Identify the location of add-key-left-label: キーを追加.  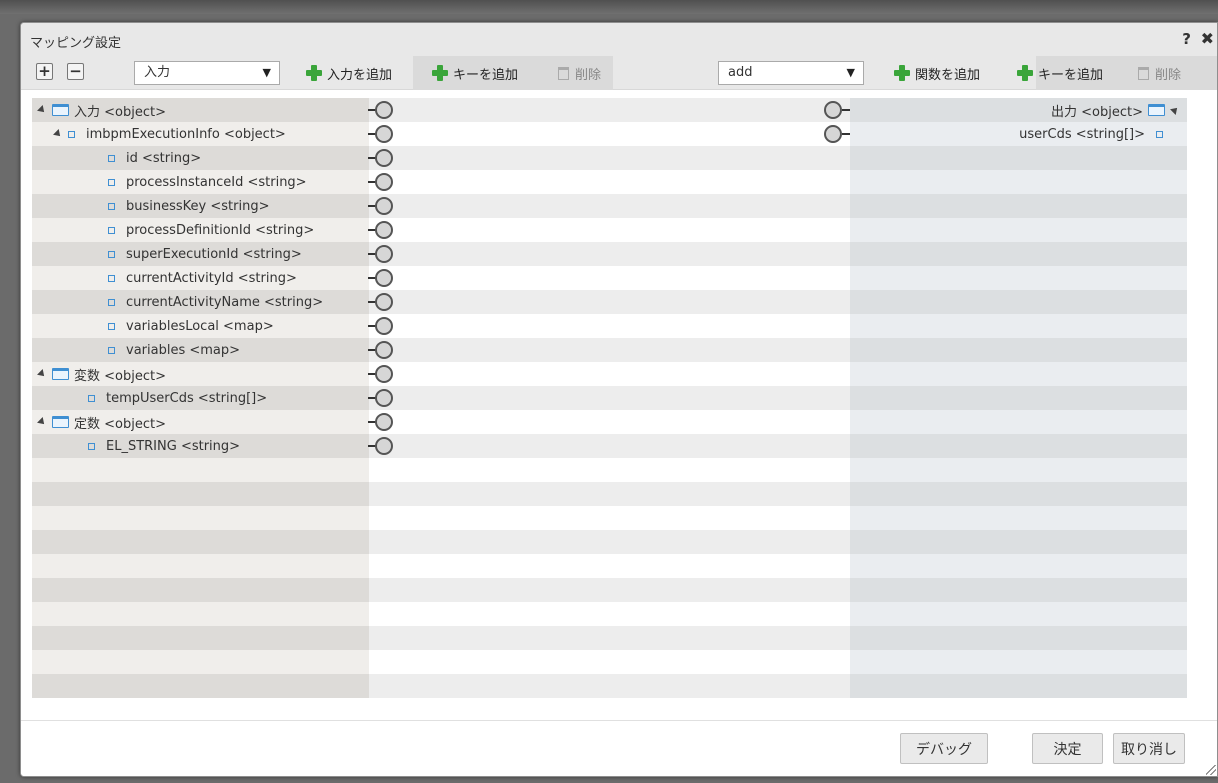
(486, 75).